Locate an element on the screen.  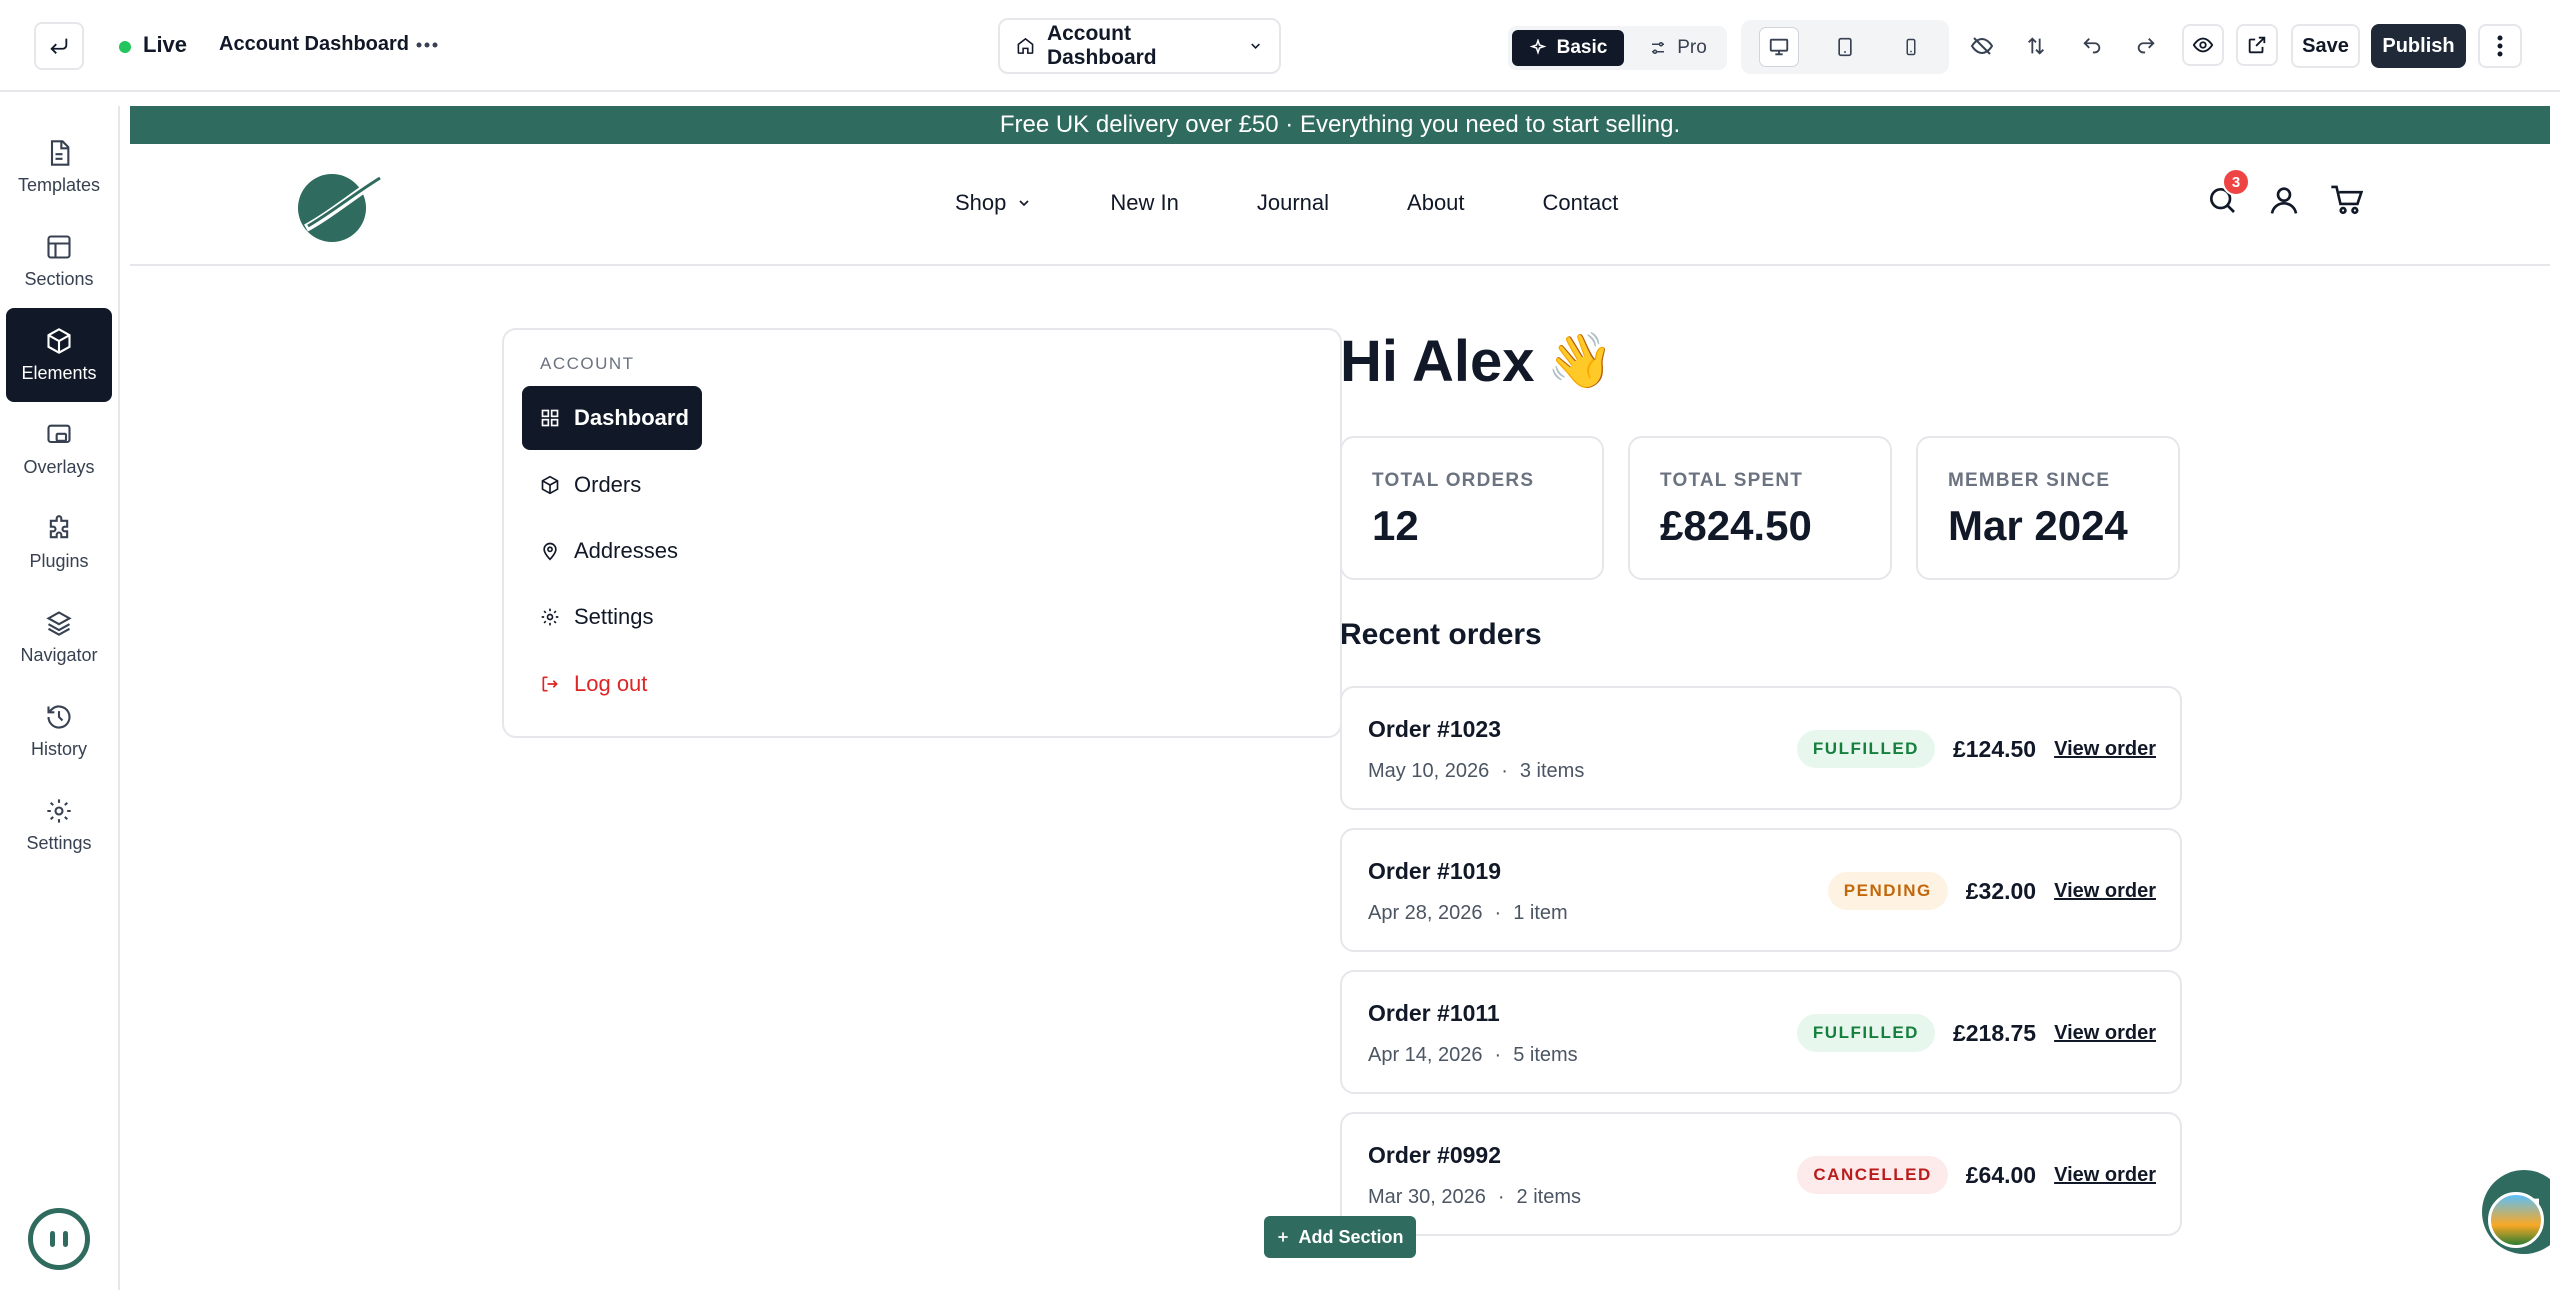
order-id: Order #0992 is located at coordinates (1434, 1155).